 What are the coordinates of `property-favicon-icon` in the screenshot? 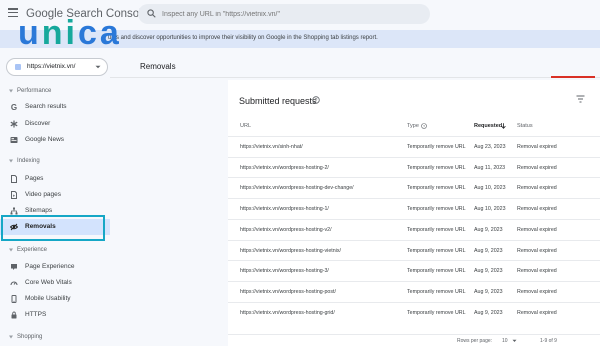 It's located at (18, 67).